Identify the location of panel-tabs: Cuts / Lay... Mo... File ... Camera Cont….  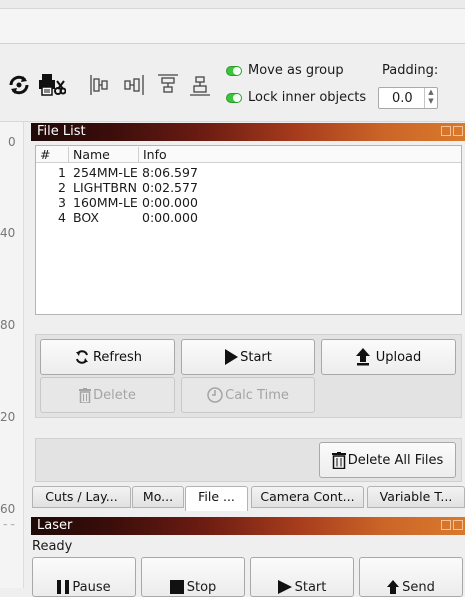
(248, 498).